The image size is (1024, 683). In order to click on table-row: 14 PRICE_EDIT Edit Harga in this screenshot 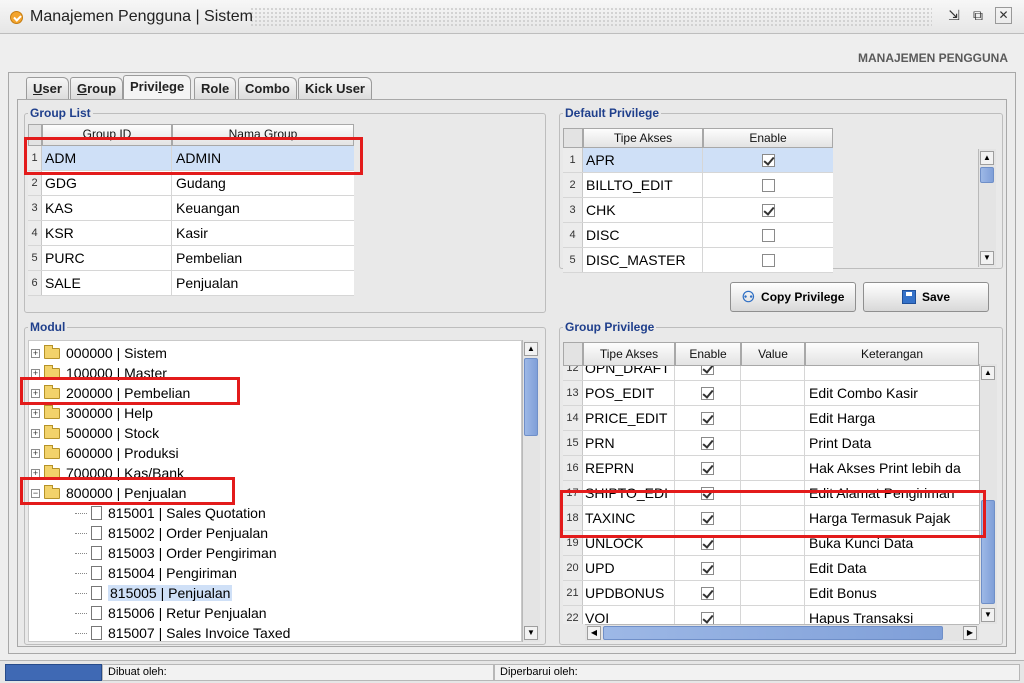, I will do `click(771, 418)`.